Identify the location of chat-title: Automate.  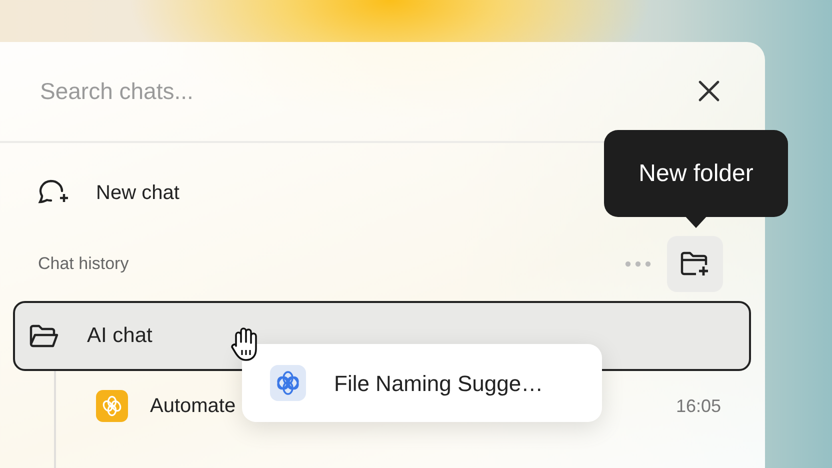
(193, 406).